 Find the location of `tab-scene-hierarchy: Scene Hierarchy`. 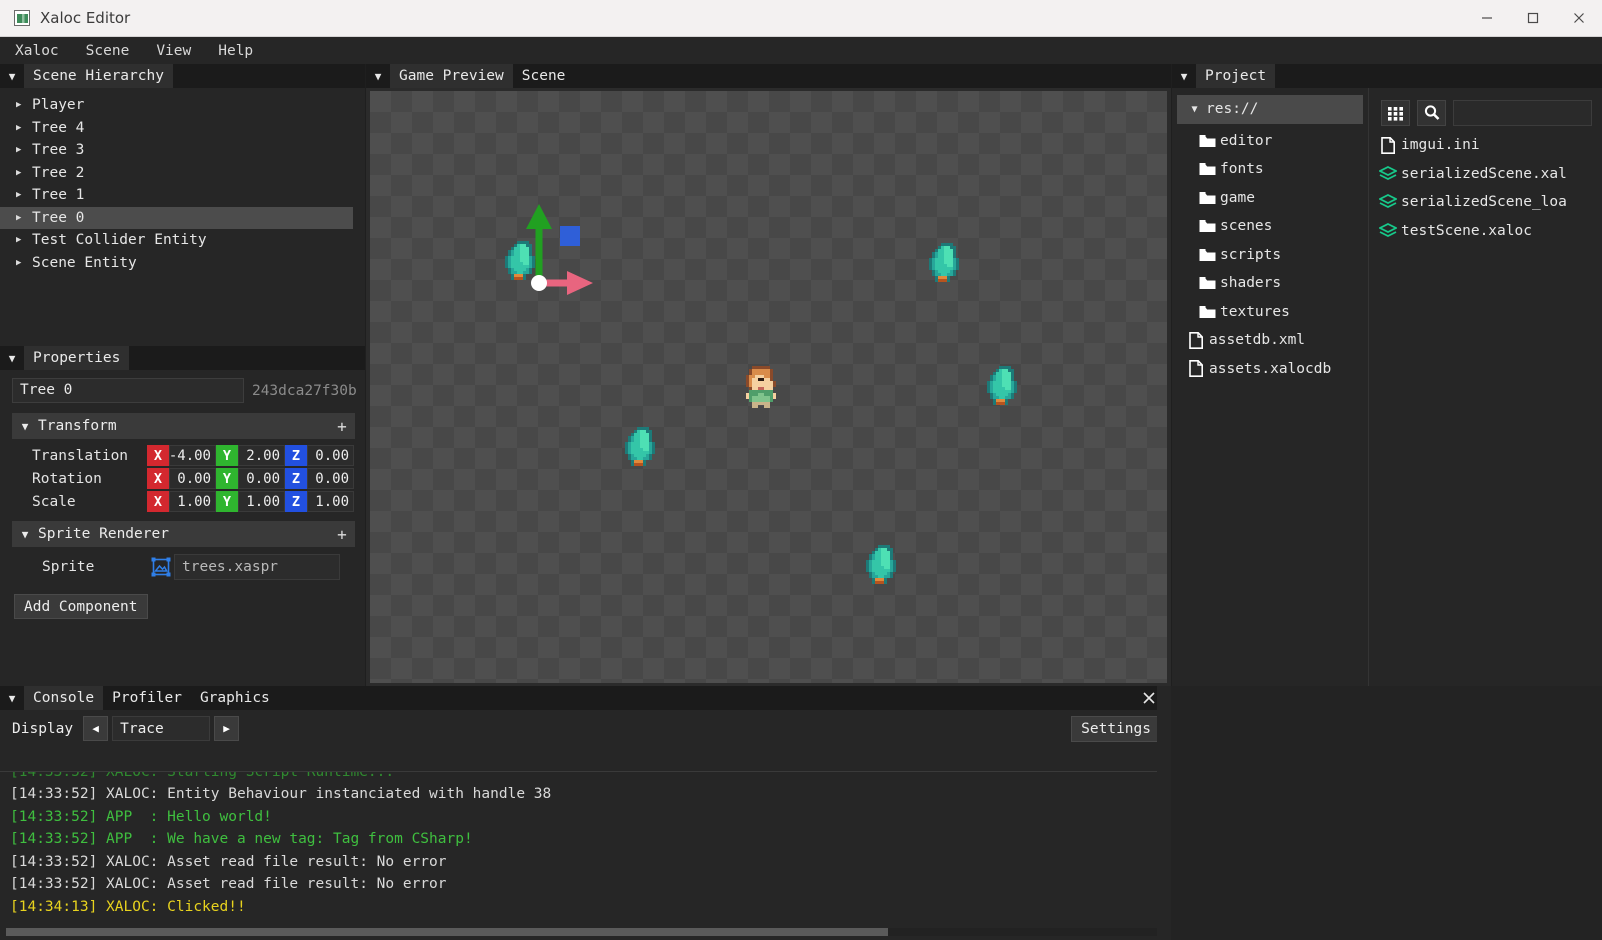

tab-scene-hierarchy: Scene Hierarchy is located at coordinates (98, 76).